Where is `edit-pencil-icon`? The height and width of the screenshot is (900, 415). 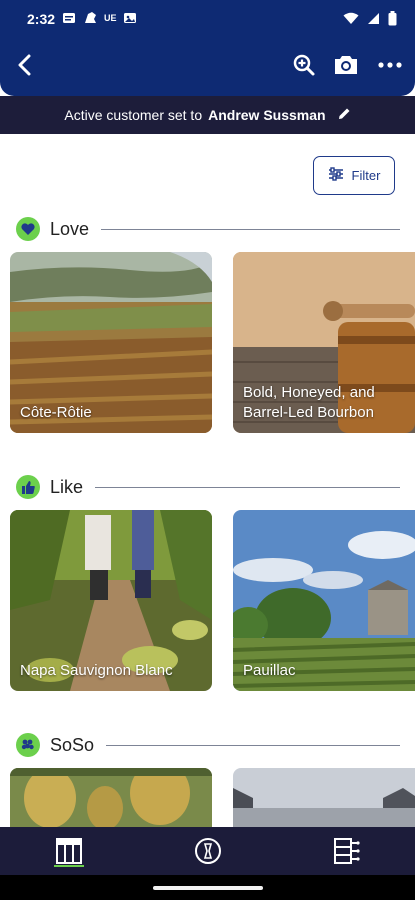
edit-pencil-icon is located at coordinates (344, 115).